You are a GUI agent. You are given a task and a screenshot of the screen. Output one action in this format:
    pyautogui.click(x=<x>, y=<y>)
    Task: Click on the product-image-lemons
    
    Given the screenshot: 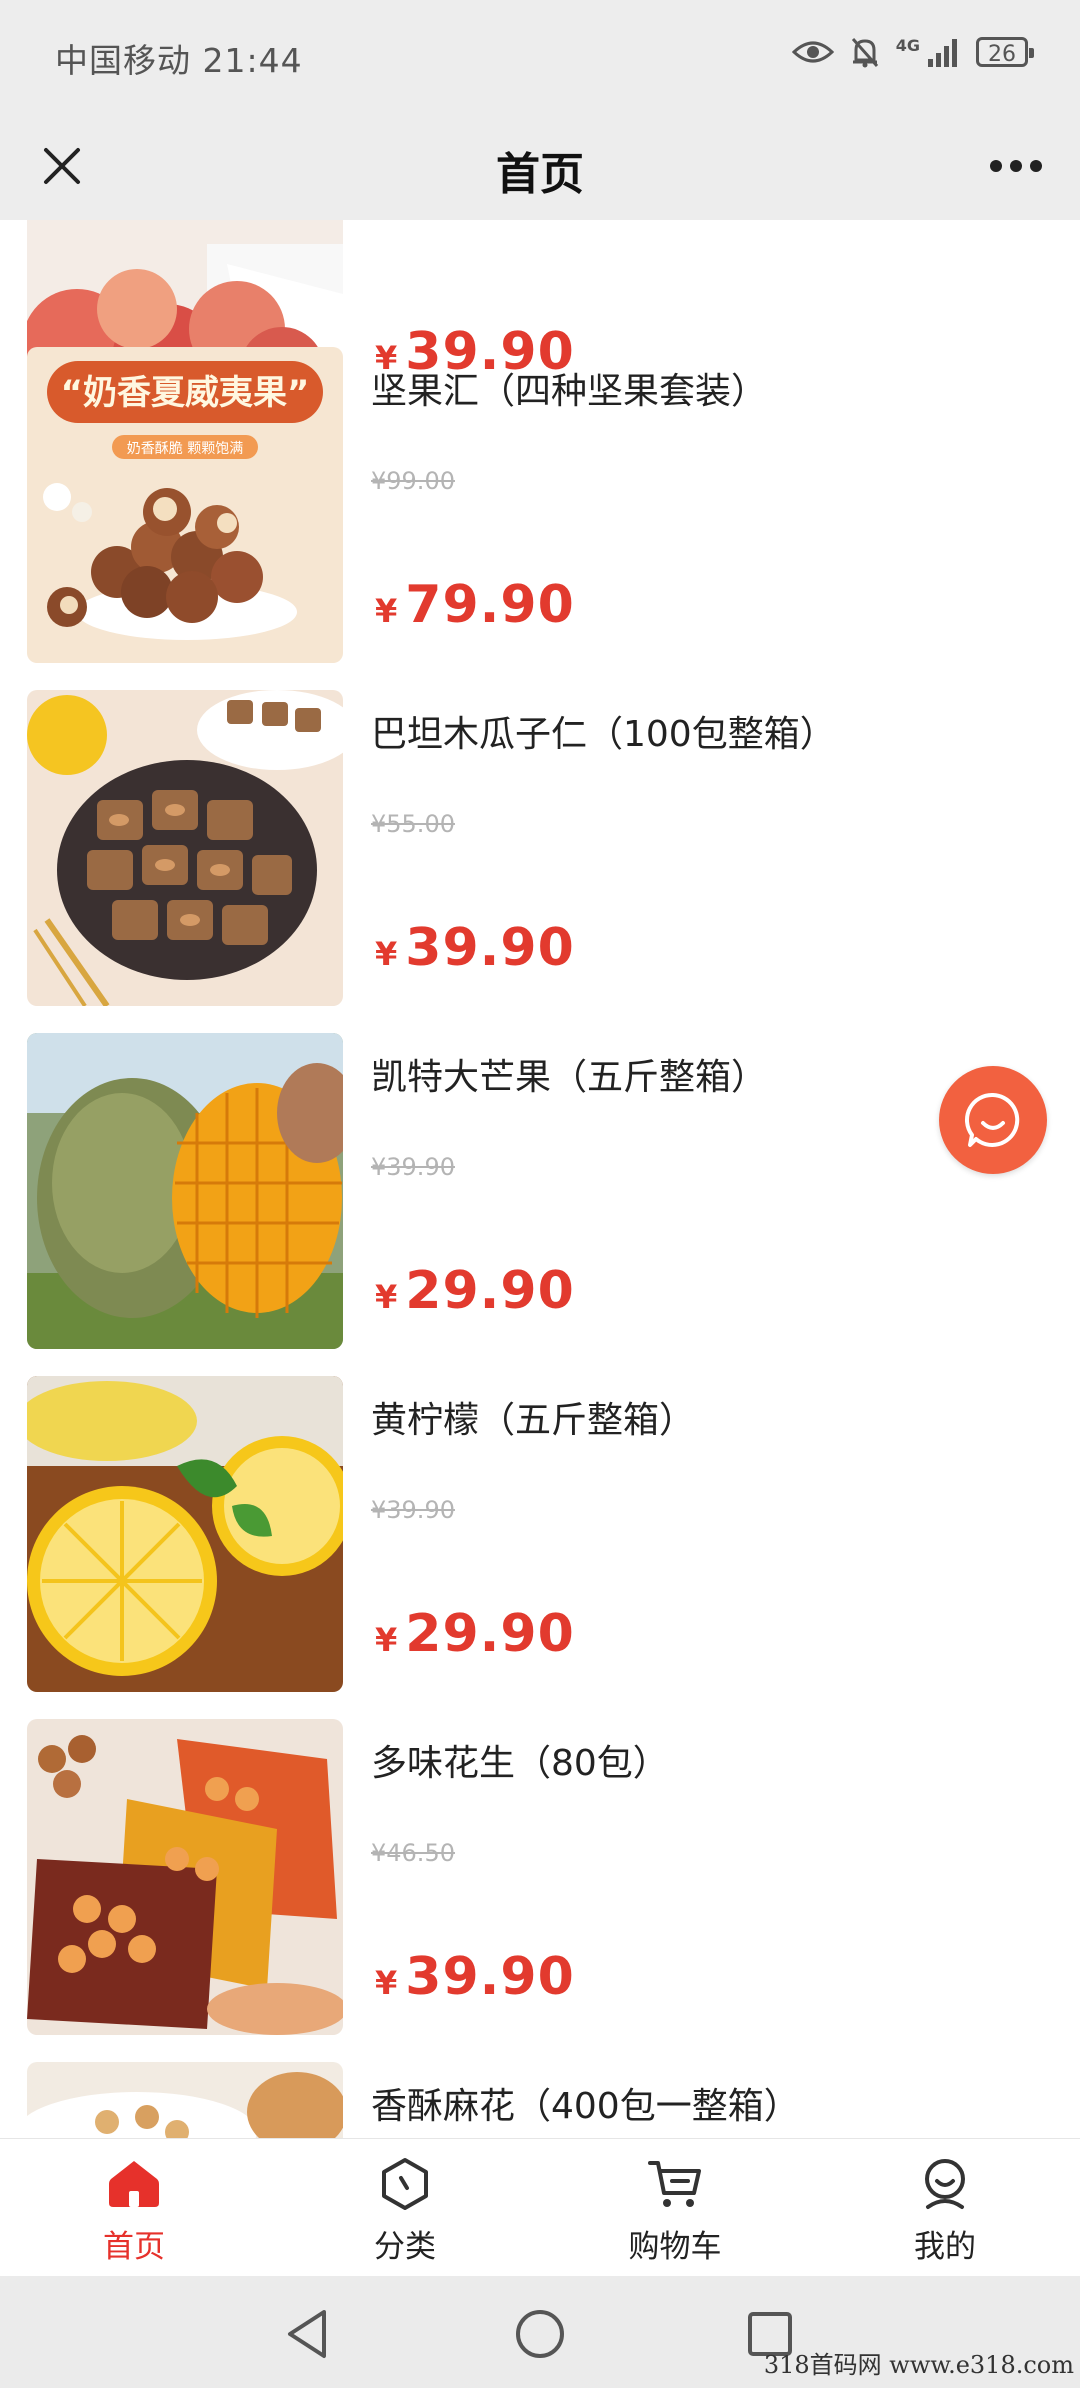 What is the action you would take?
    pyautogui.click(x=185, y=1534)
    